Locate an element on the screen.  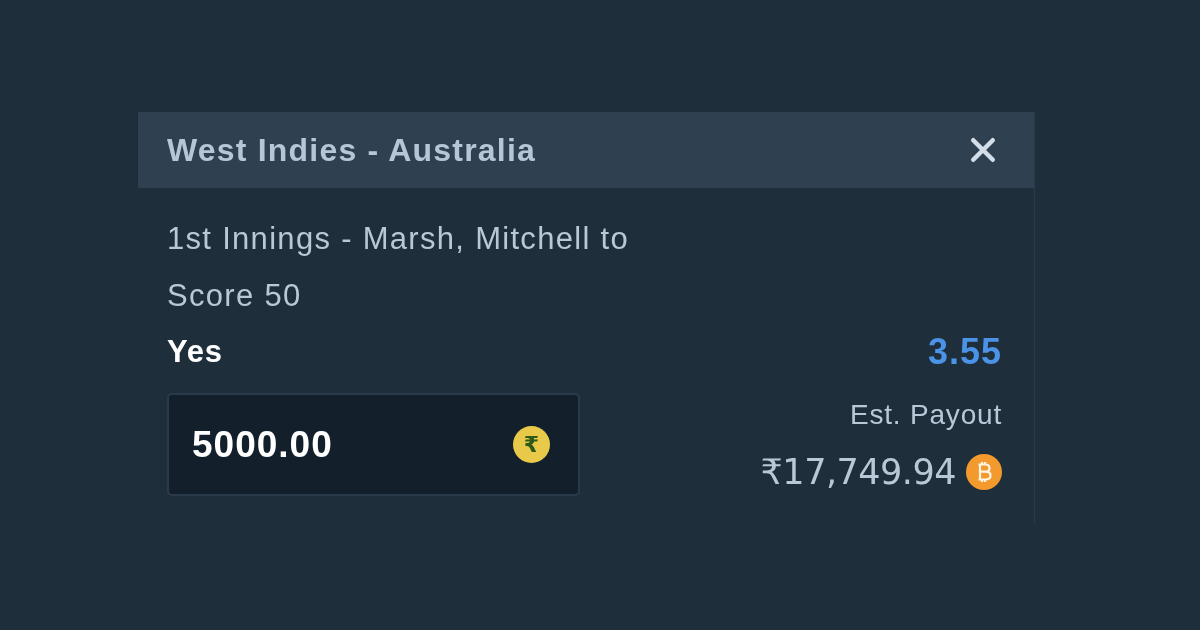
payout-amount: ₹17,749.94 is located at coordinates (858, 472).